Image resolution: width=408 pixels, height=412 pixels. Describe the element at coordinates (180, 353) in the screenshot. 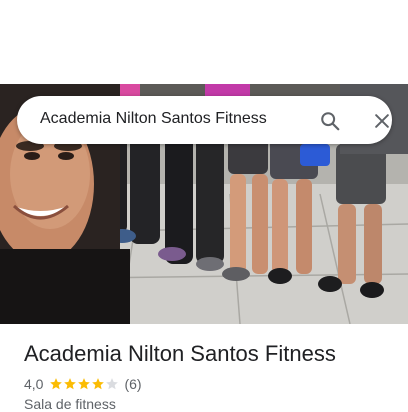

I see `place-title: Academia Nilton Santos Fitness` at that location.